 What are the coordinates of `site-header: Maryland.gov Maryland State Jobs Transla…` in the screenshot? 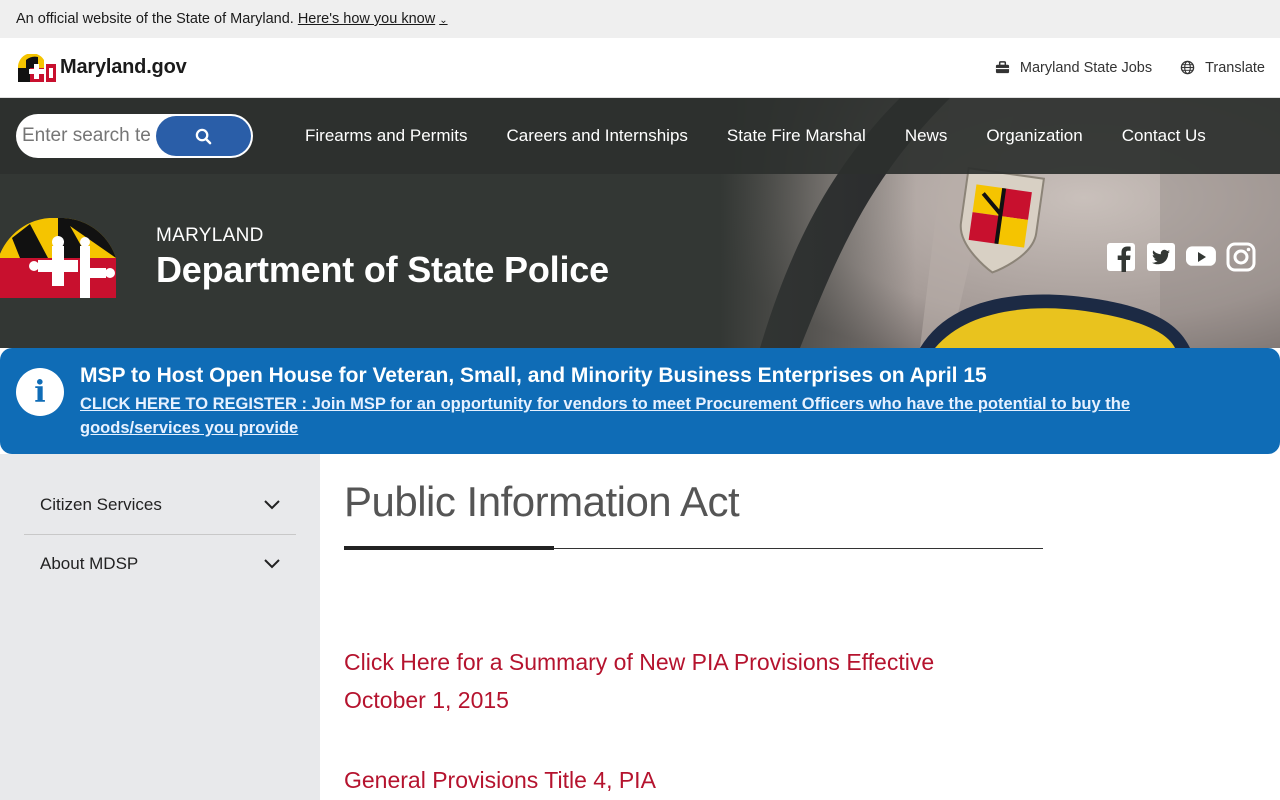 It's located at (640, 68).